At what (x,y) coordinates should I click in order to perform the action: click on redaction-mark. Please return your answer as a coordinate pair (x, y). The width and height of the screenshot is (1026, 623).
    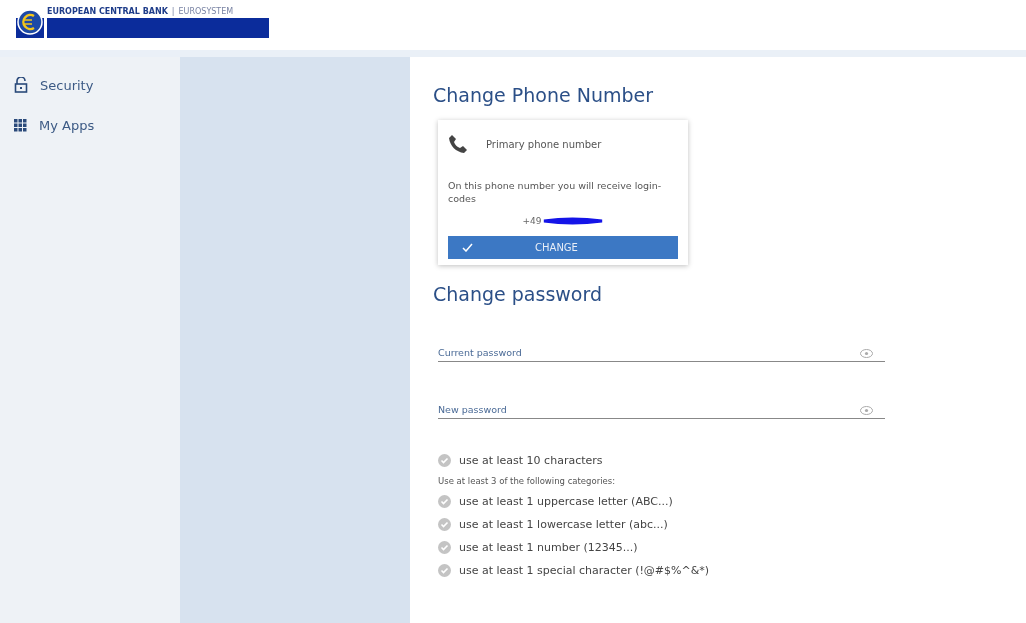
    Looking at the image, I should click on (572, 220).